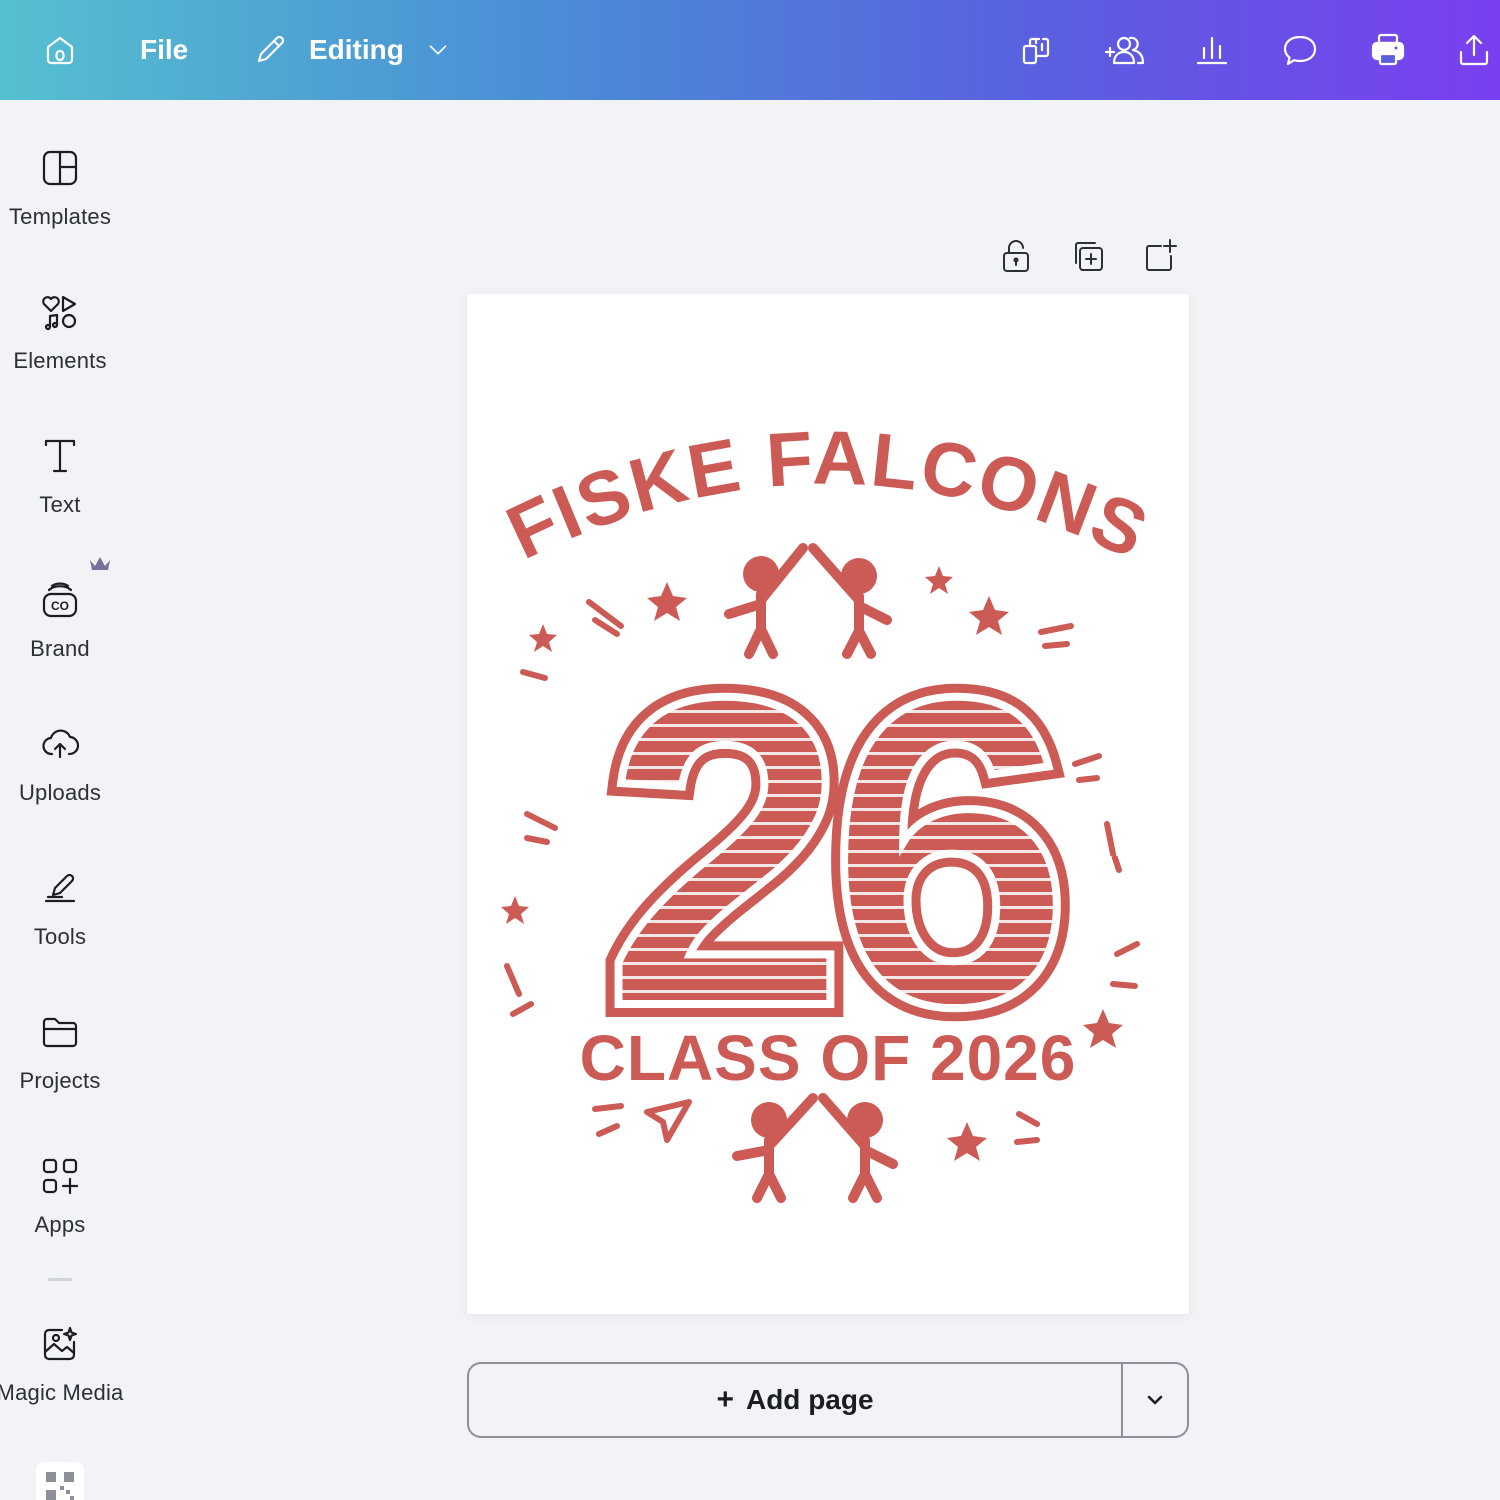  I want to click on qr-code-app-icon, so click(60, 1481).